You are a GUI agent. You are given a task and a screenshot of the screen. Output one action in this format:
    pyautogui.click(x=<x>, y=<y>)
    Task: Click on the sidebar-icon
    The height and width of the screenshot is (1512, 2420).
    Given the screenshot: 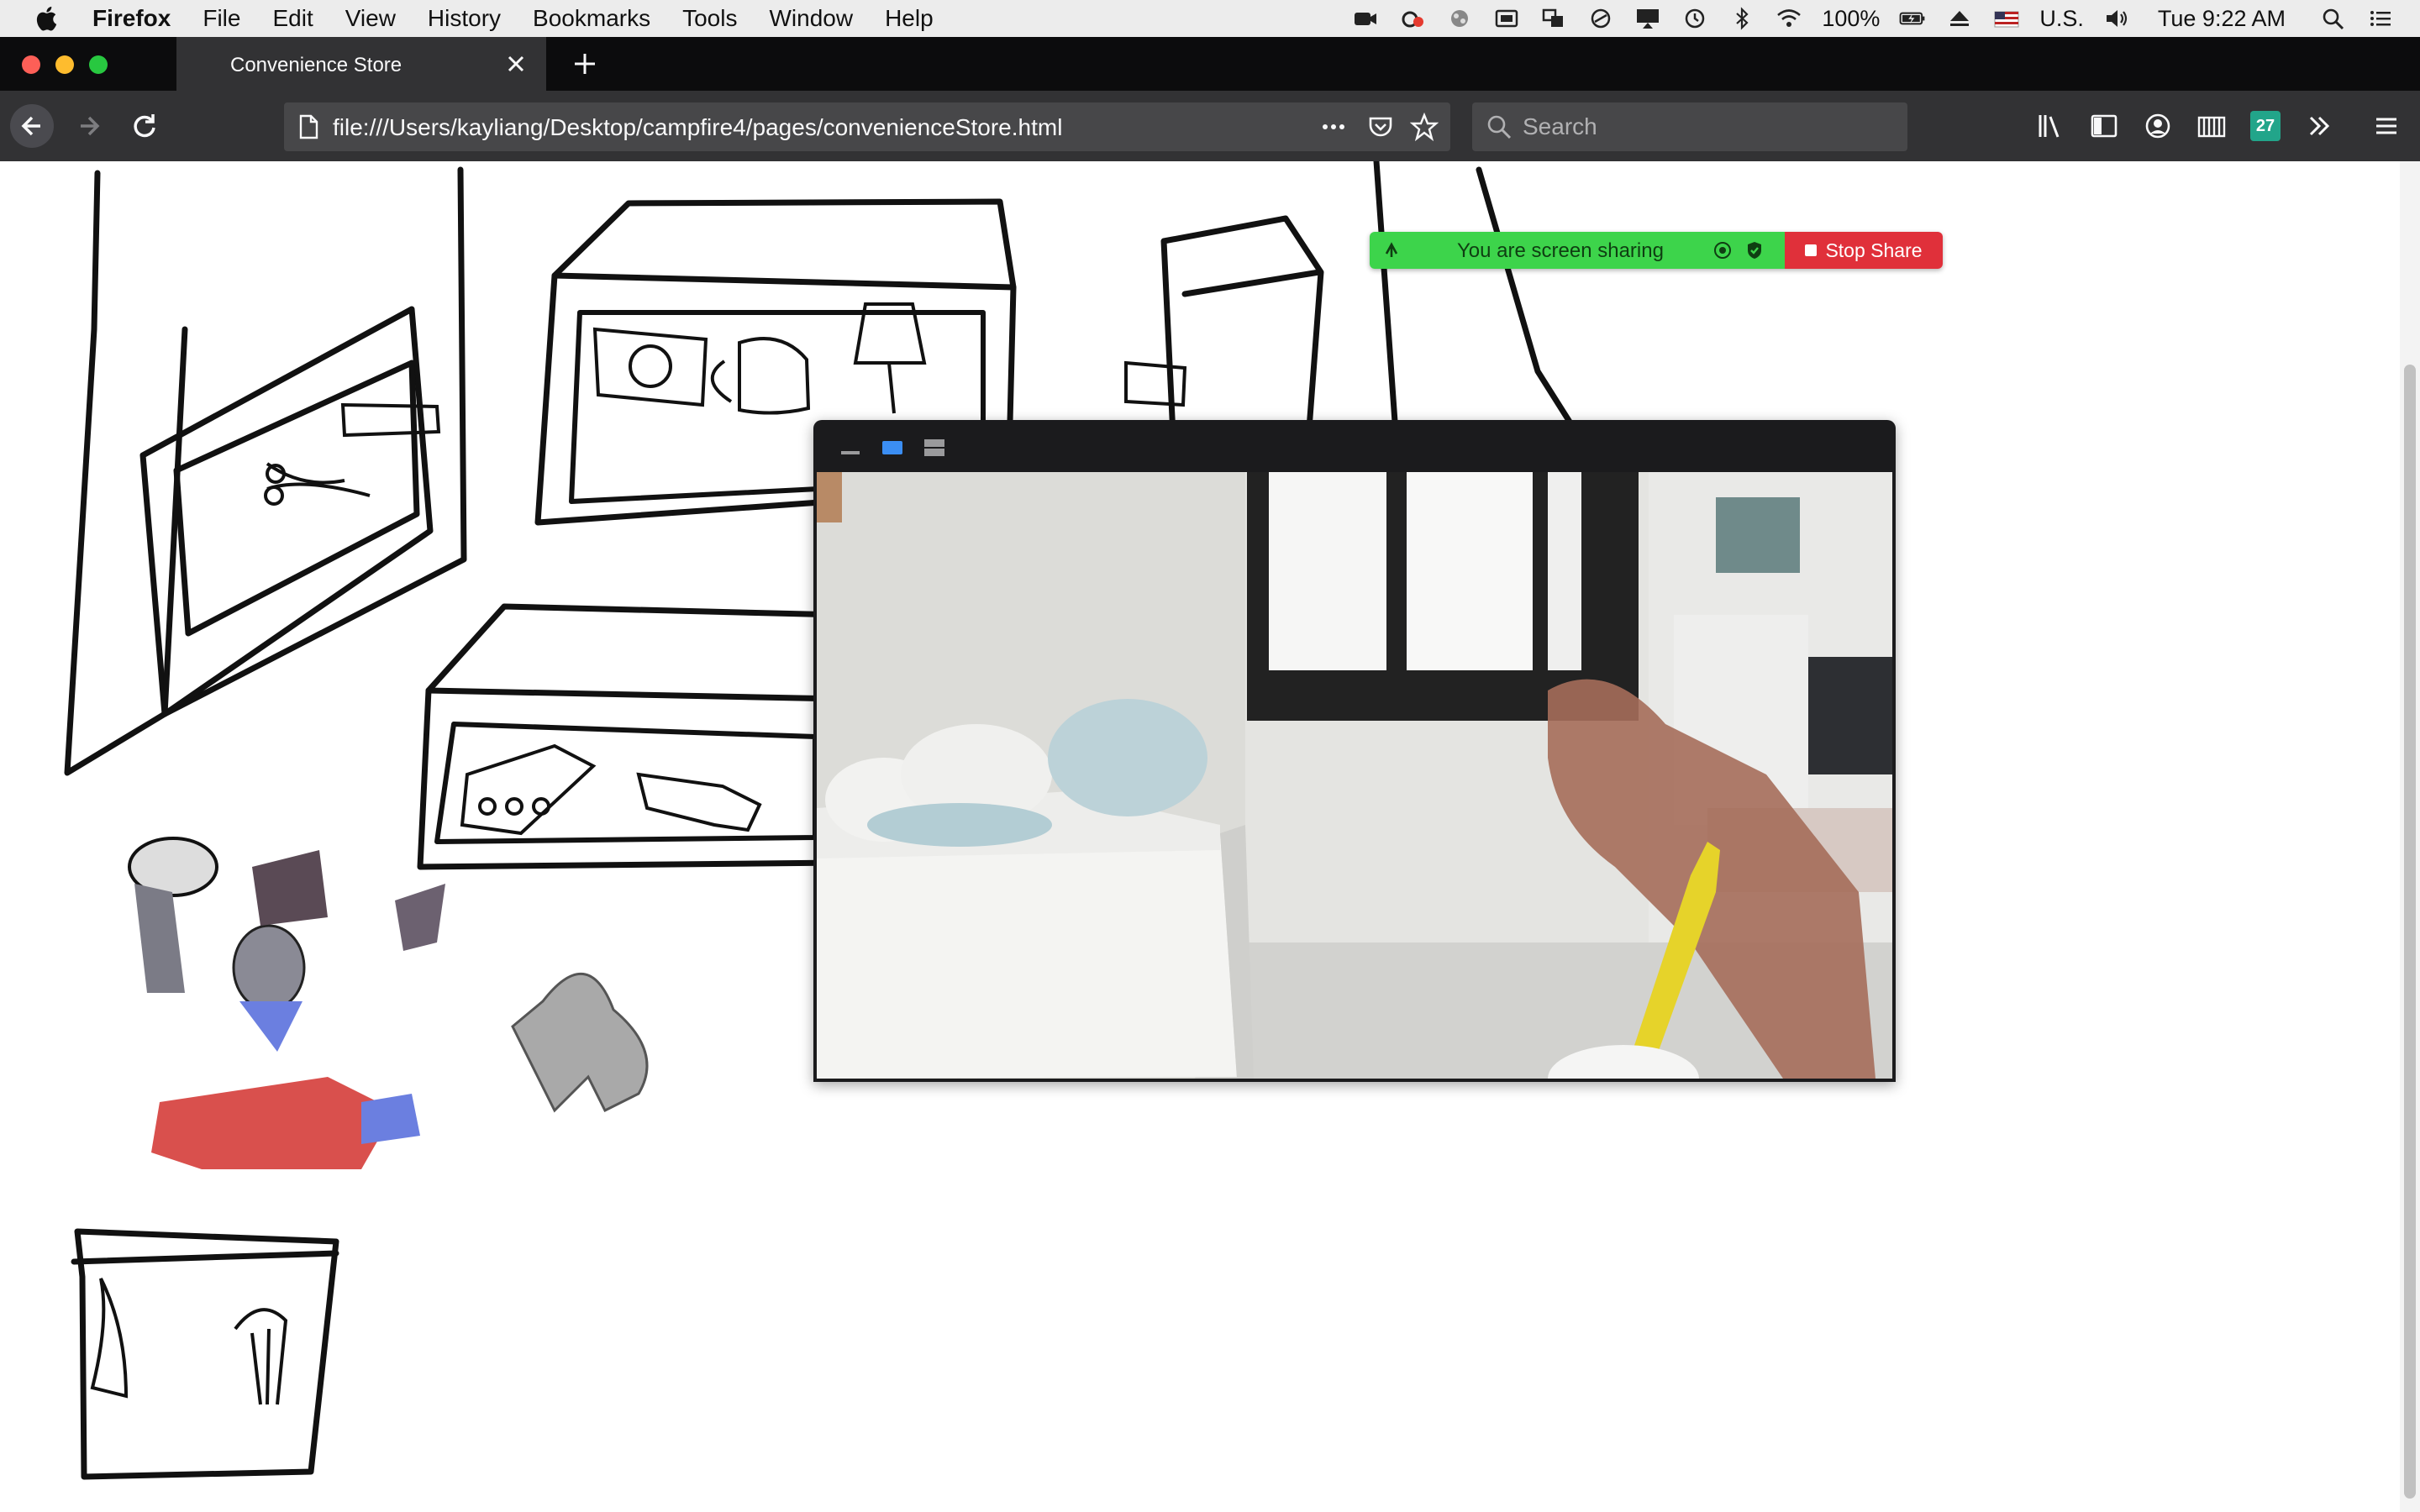 What is the action you would take?
    pyautogui.click(x=2104, y=126)
    